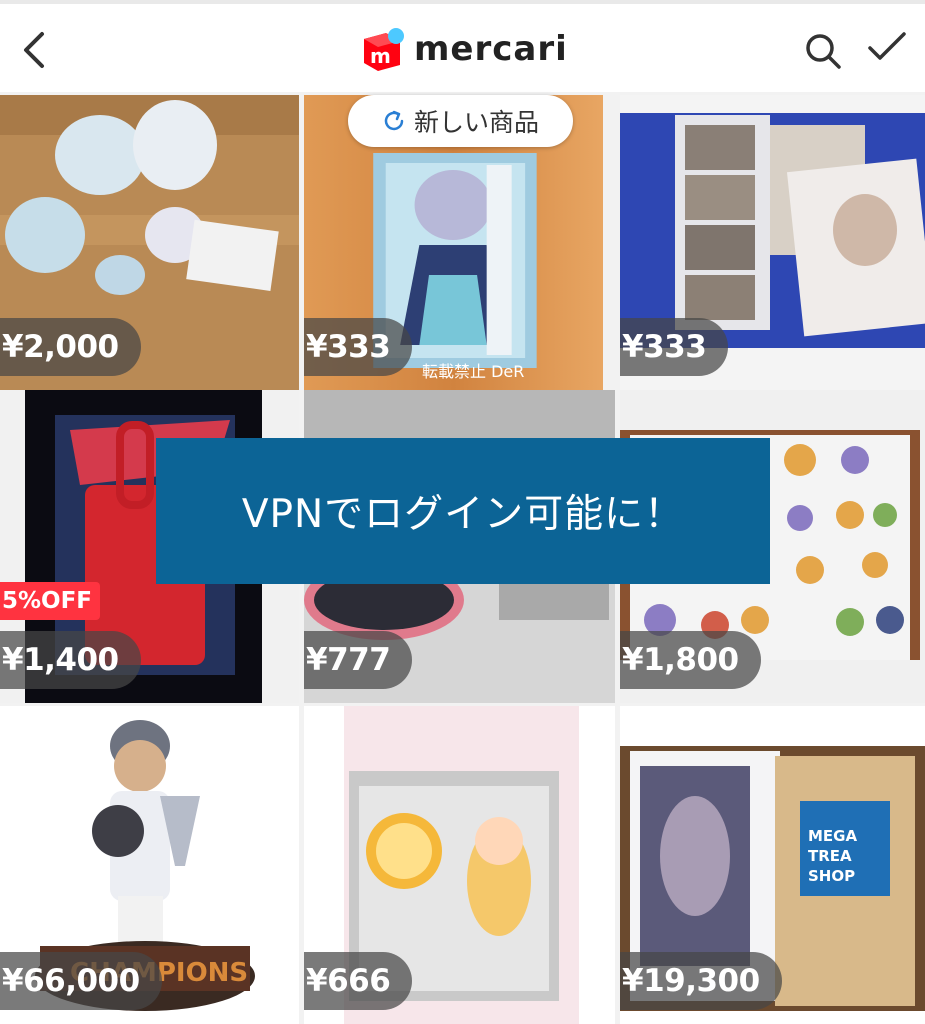  Describe the element at coordinates (772, 242) in the screenshot. I see `item-card: ¥333` at that location.